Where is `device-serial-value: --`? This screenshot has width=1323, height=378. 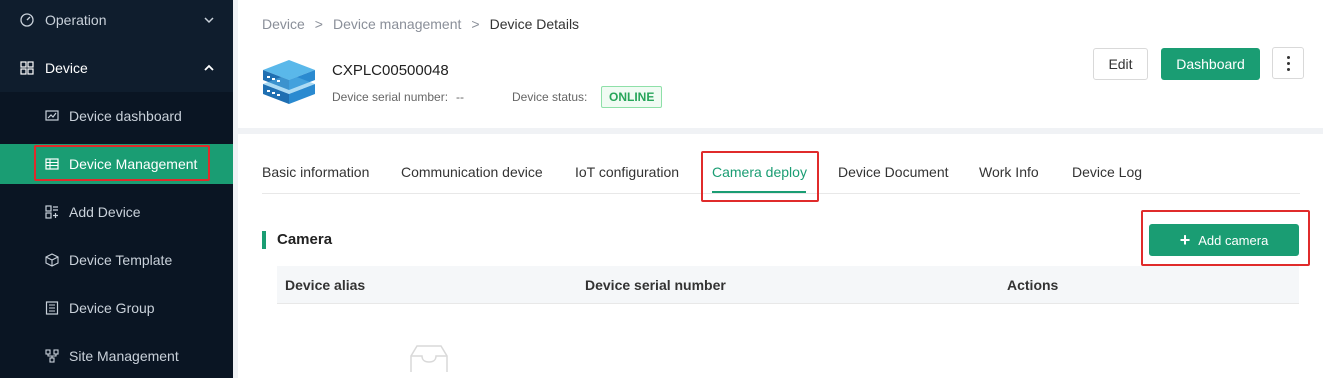
device-serial-value: -- is located at coordinates (460, 97).